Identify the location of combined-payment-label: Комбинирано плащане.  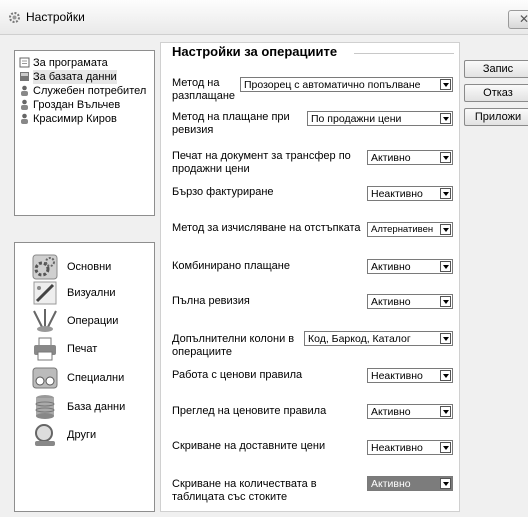
(231, 266).